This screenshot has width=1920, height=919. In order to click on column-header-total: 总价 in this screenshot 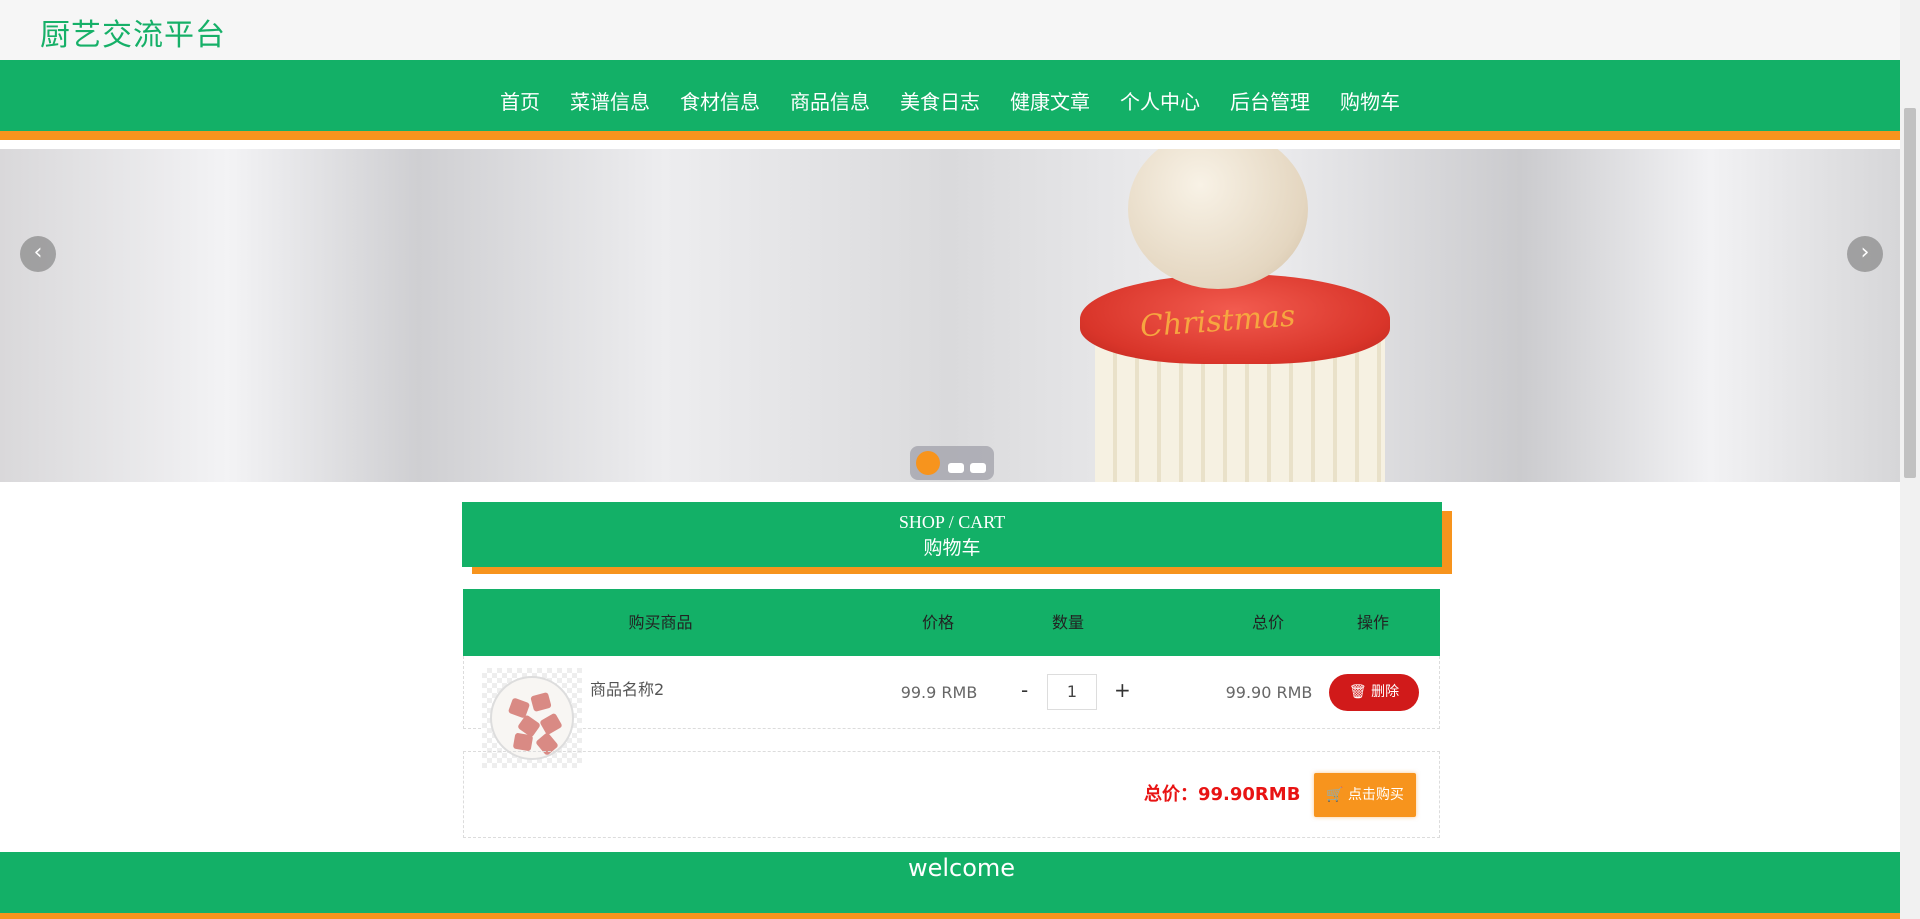, I will do `click(1267, 622)`.